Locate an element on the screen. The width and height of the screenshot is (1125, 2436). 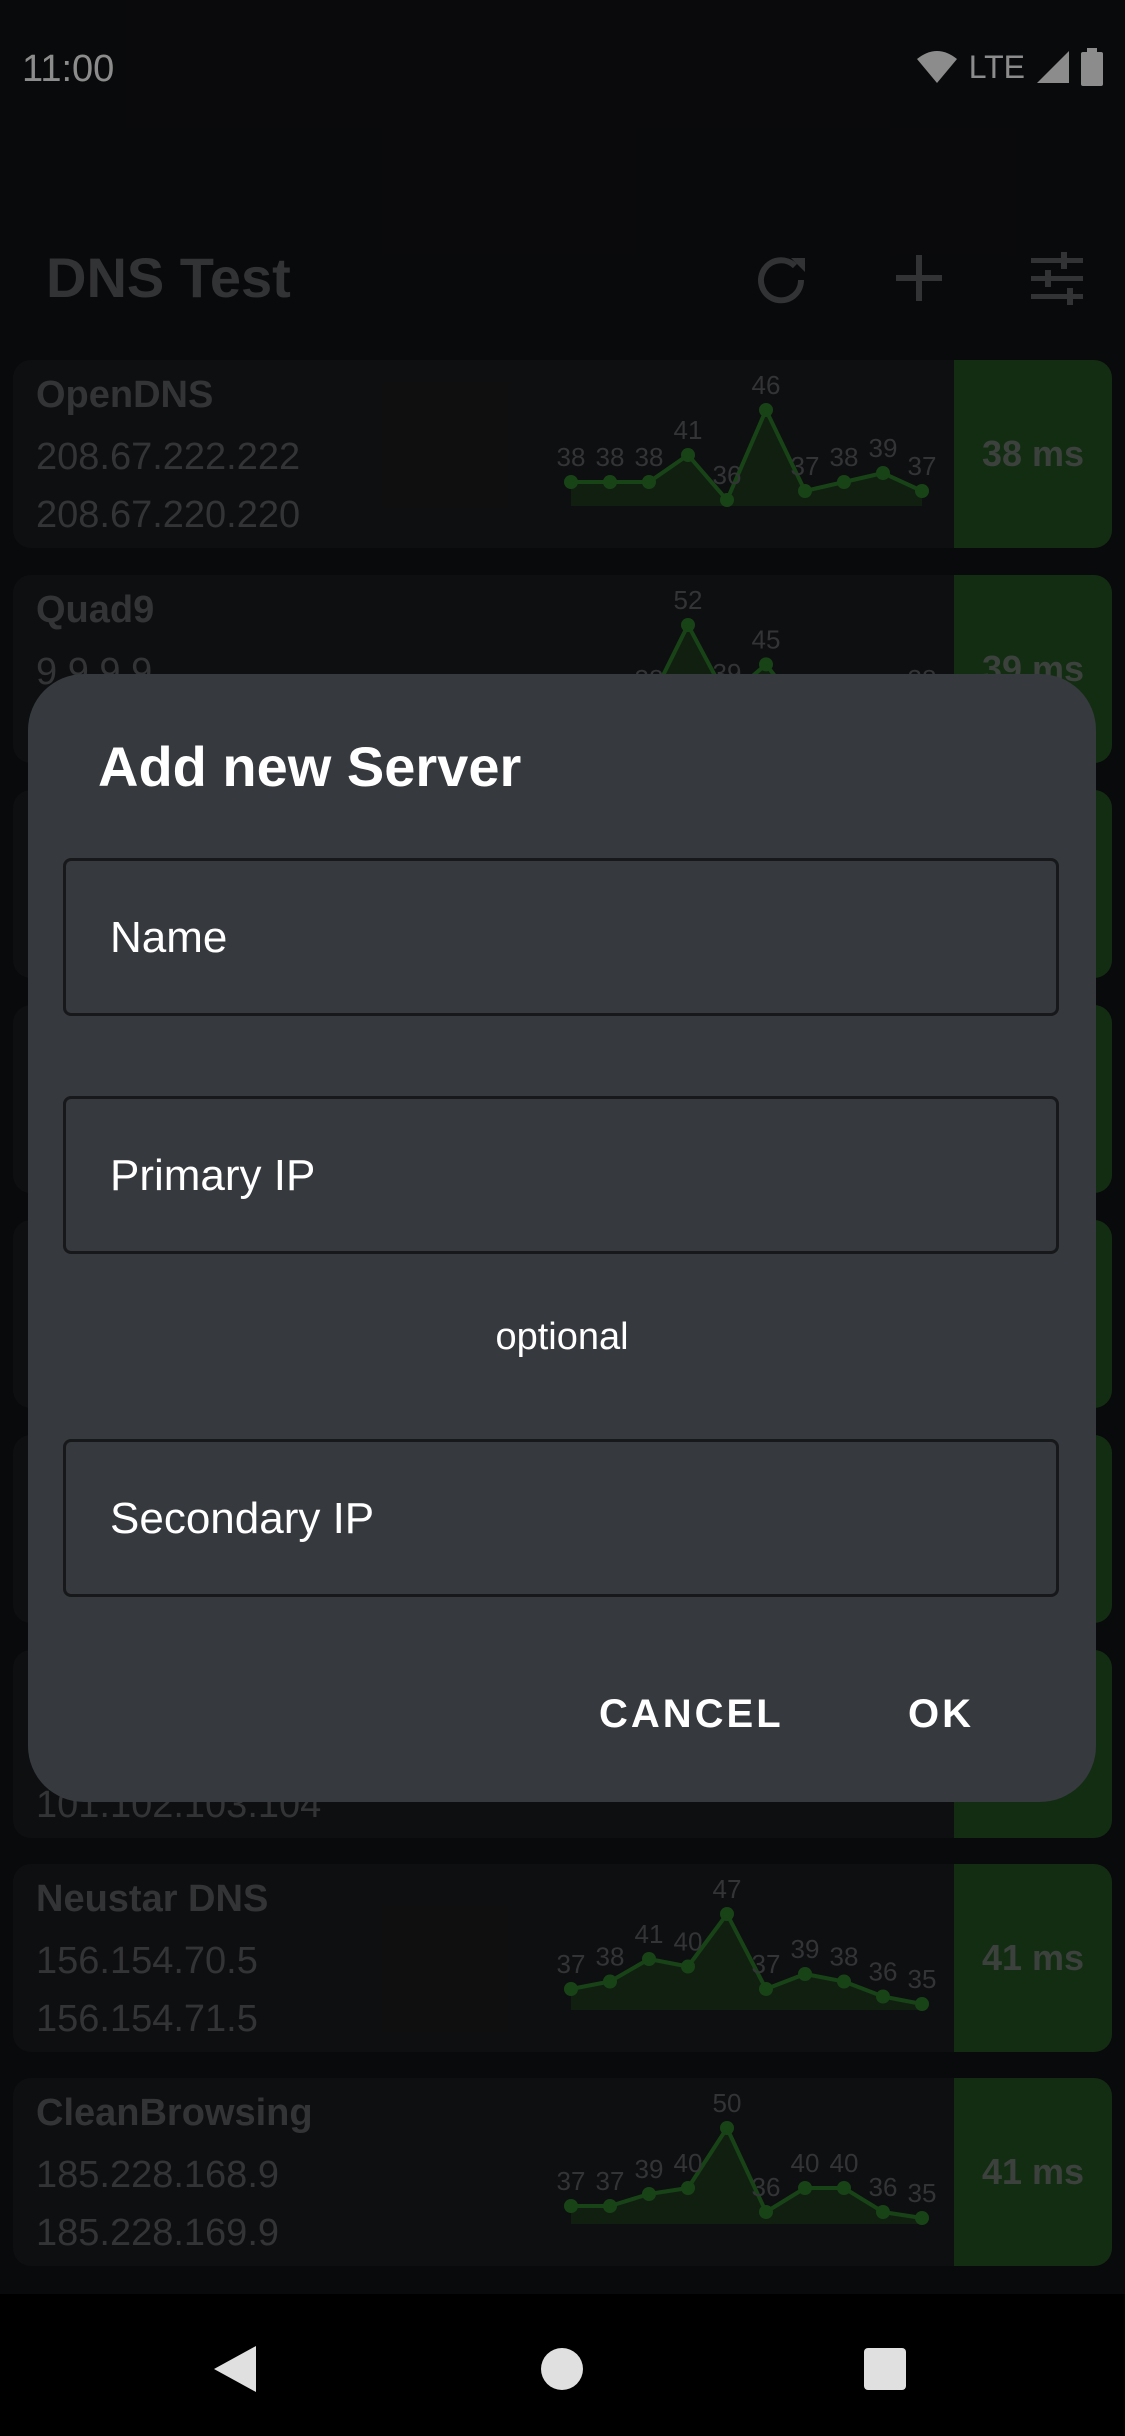
secondary-ip-field is located at coordinates (561, 1518).